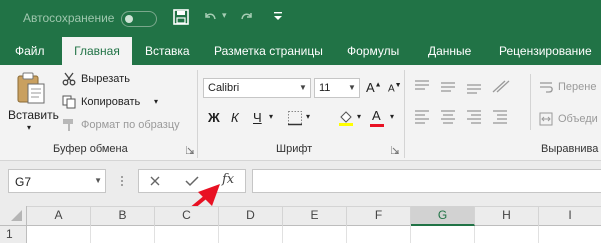 Image resolution: width=601 pixels, height=243 pixels. What do you see at coordinates (570, 234) in the screenshot?
I see `cell-i1` at bounding box center [570, 234].